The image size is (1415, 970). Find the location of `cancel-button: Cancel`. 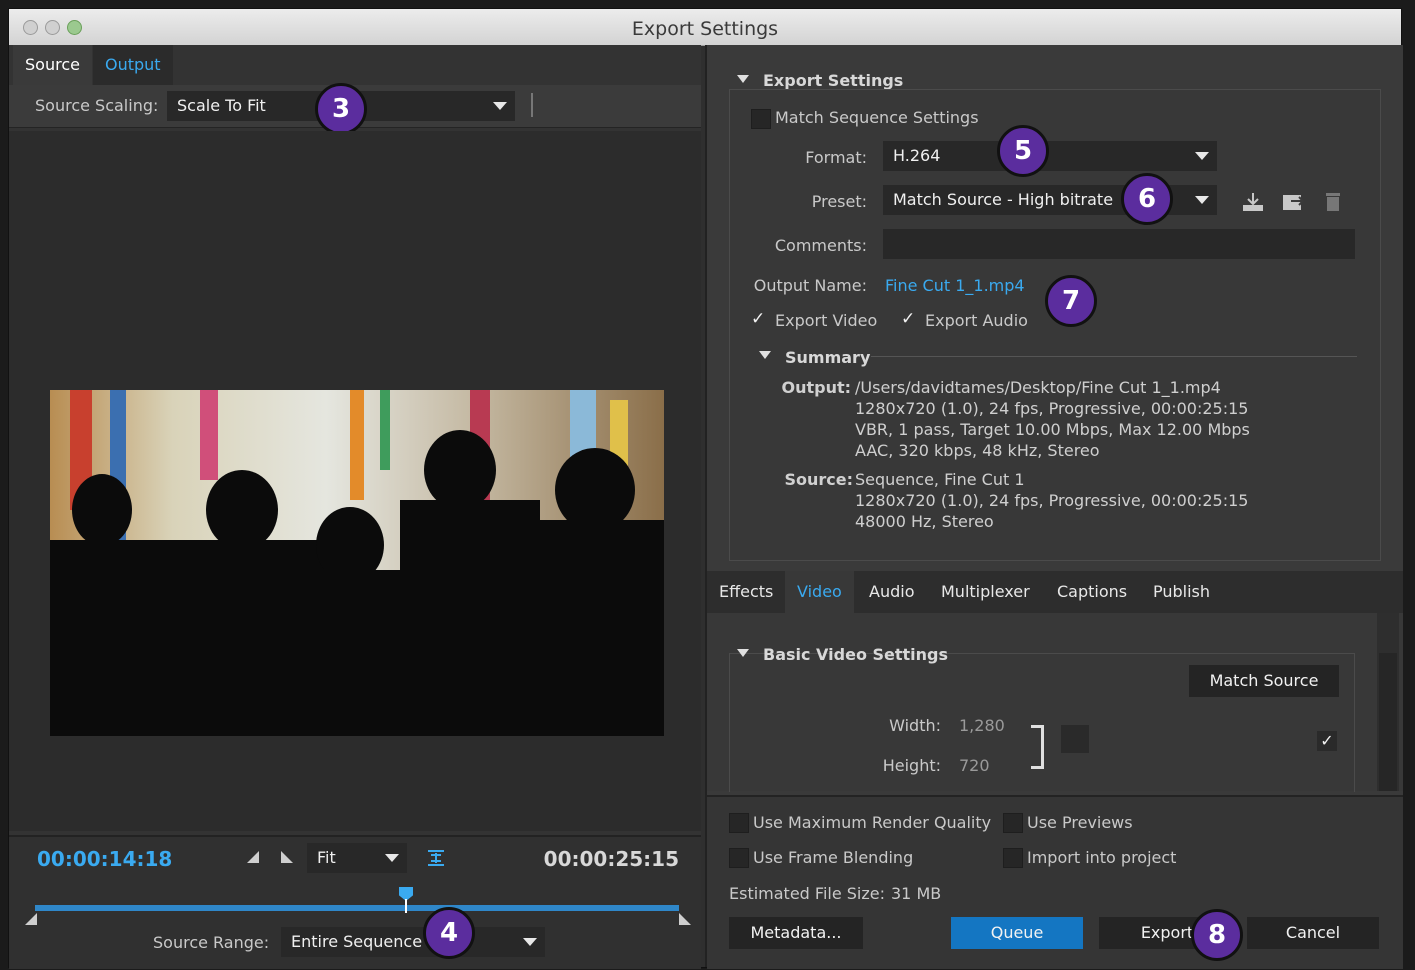

cancel-button: Cancel is located at coordinates (1313, 933).